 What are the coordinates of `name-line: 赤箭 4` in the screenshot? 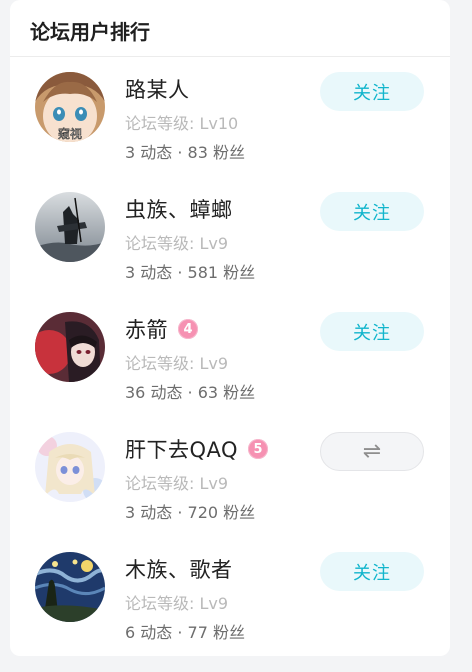 It's located at (161, 329).